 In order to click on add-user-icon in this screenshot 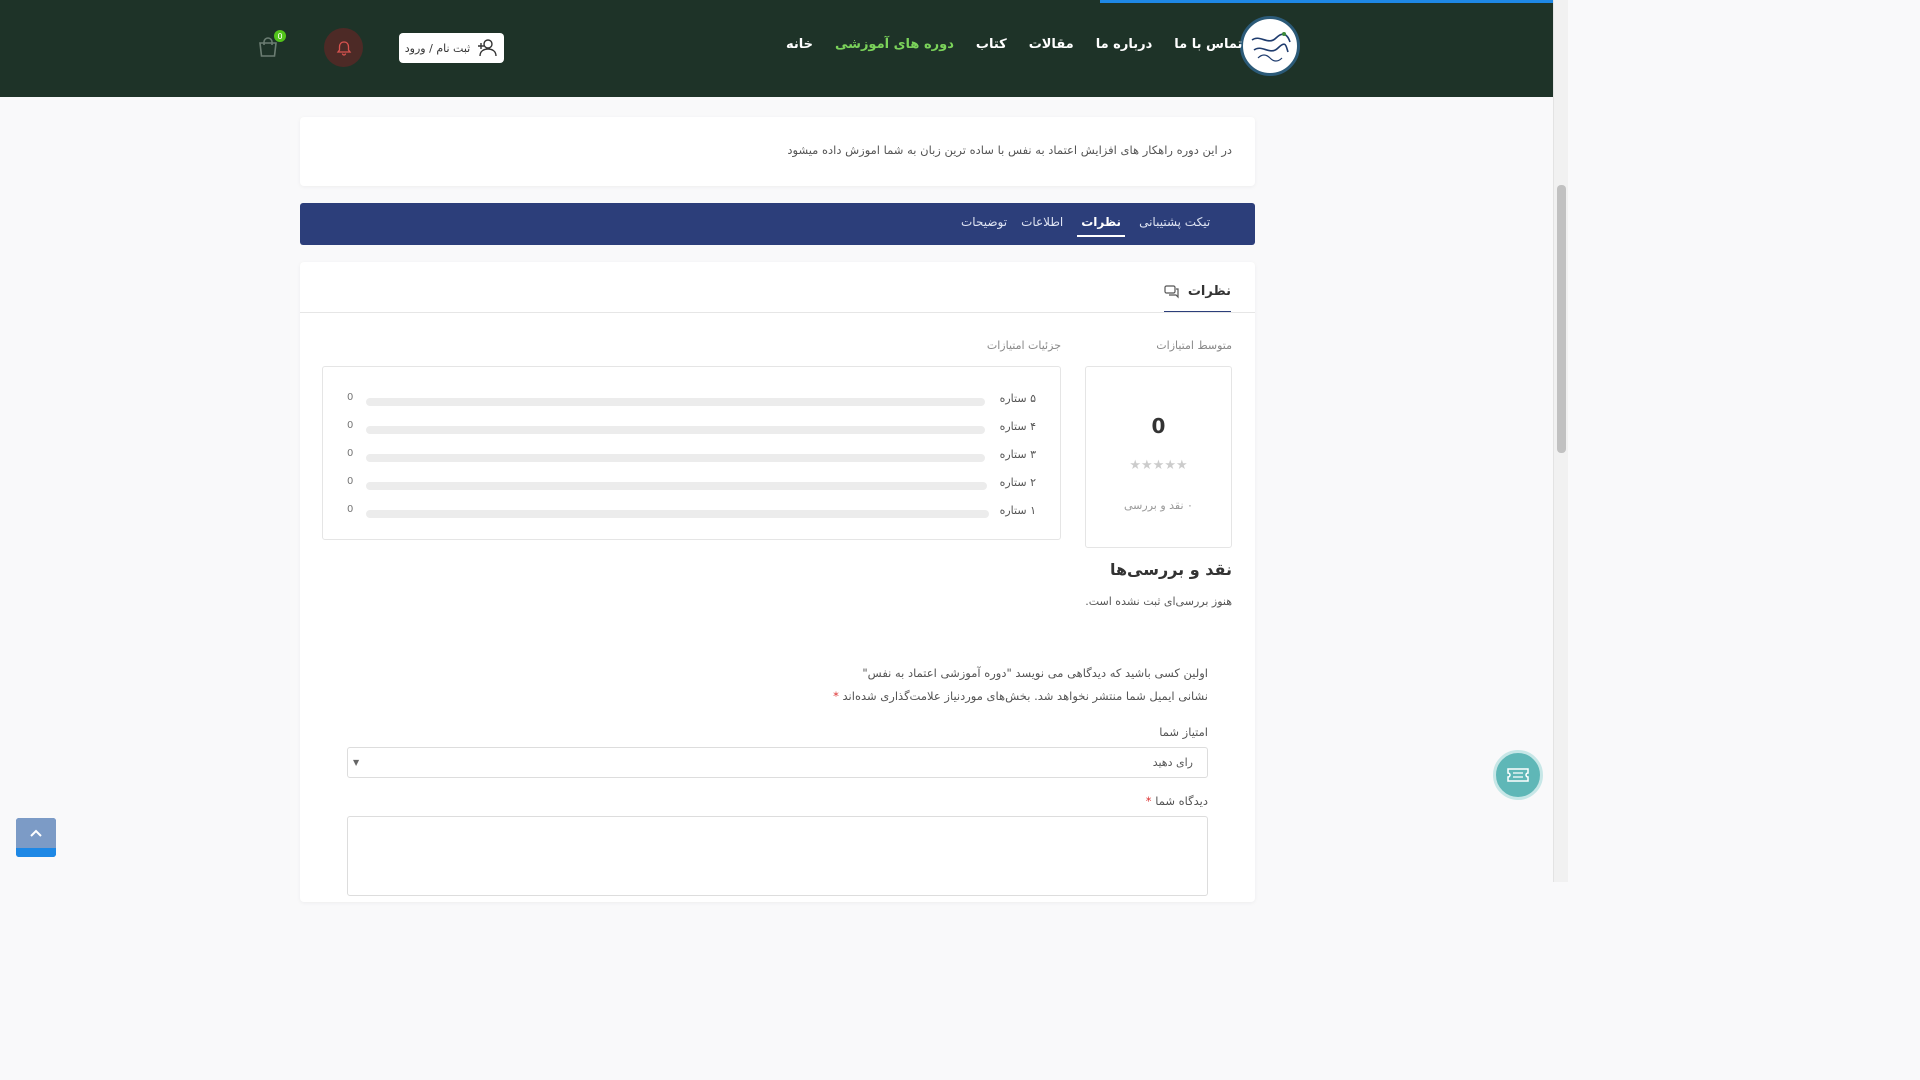, I will do `click(487, 48)`.